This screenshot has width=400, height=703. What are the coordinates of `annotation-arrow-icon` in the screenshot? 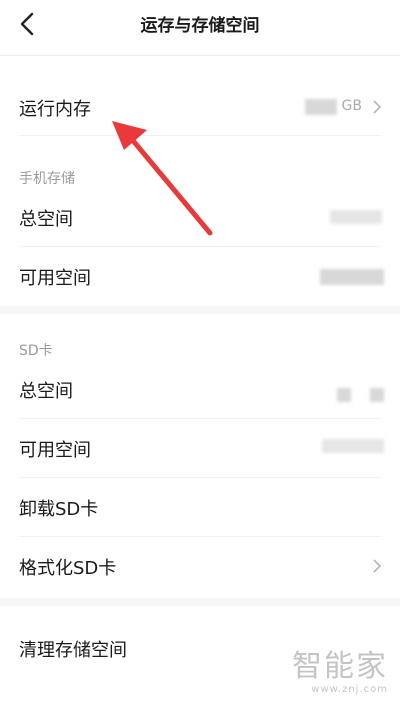 It's located at (162, 178).